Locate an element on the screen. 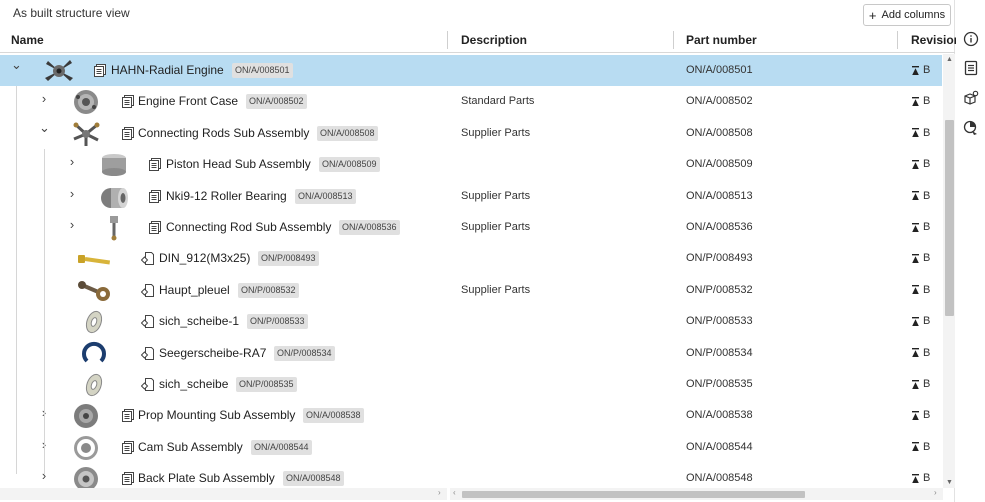  part-number-badge: ON/P/008533 is located at coordinates (277, 322).